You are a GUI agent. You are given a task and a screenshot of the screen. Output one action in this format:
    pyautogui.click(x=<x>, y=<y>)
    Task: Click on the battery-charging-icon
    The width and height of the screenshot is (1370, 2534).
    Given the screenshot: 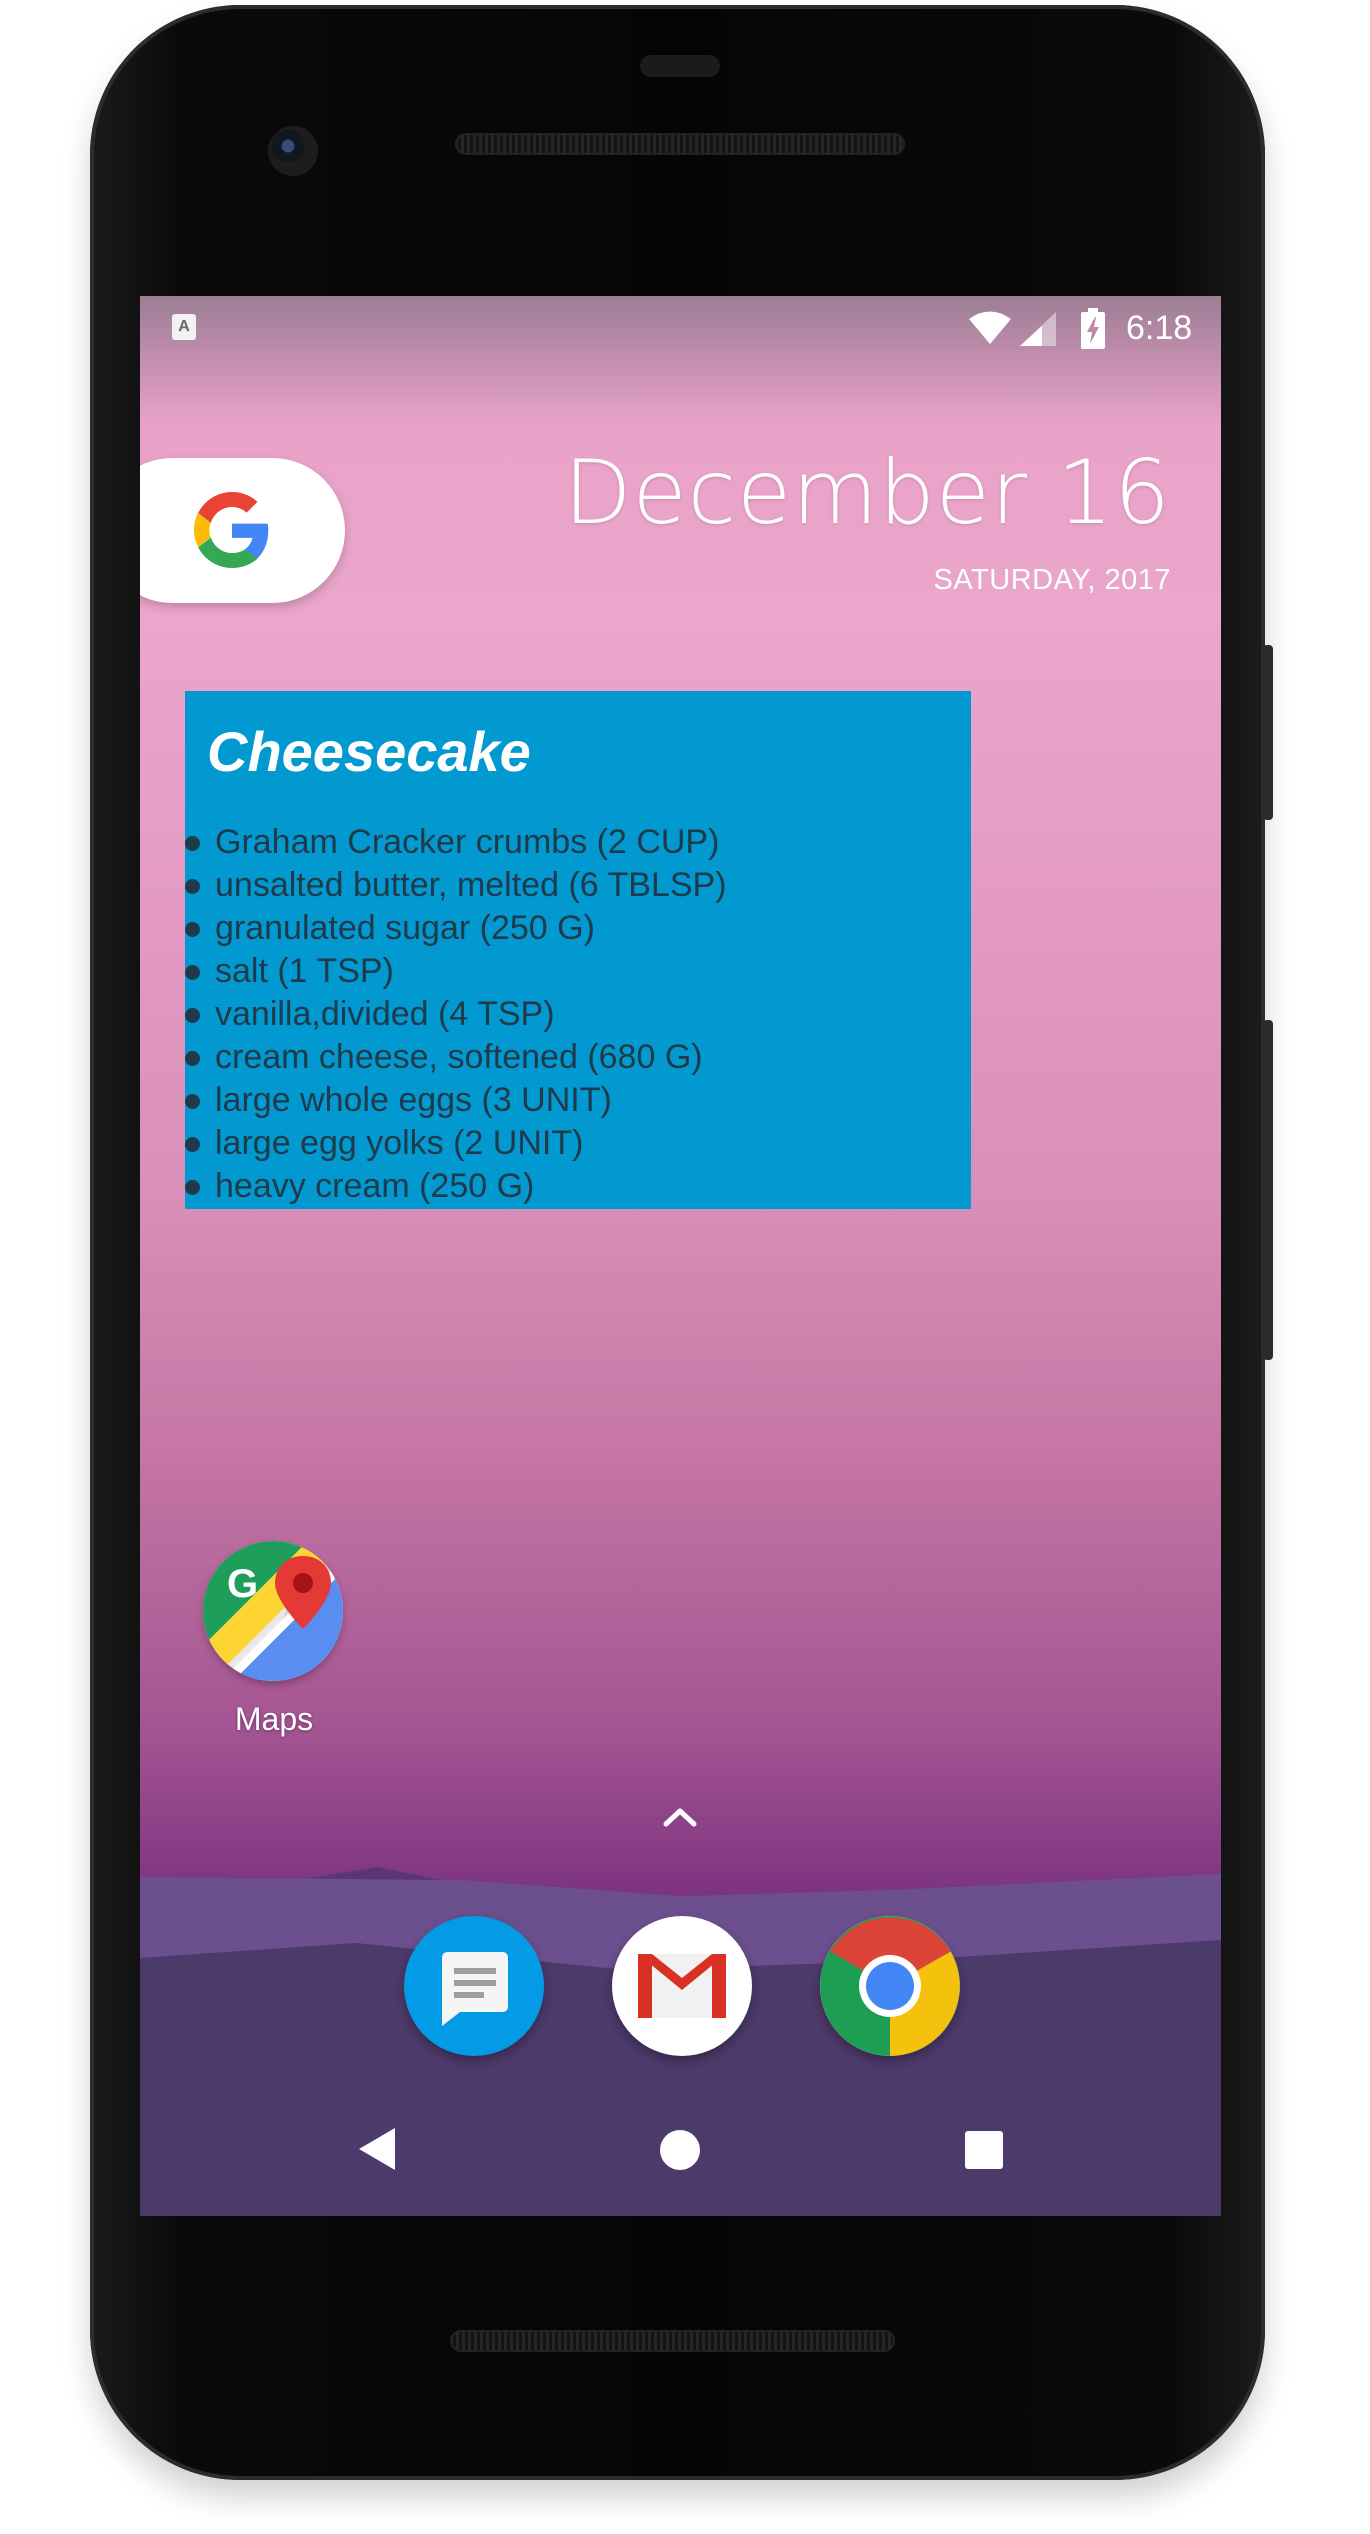 What is the action you would take?
    pyautogui.click(x=1093, y=328)
    